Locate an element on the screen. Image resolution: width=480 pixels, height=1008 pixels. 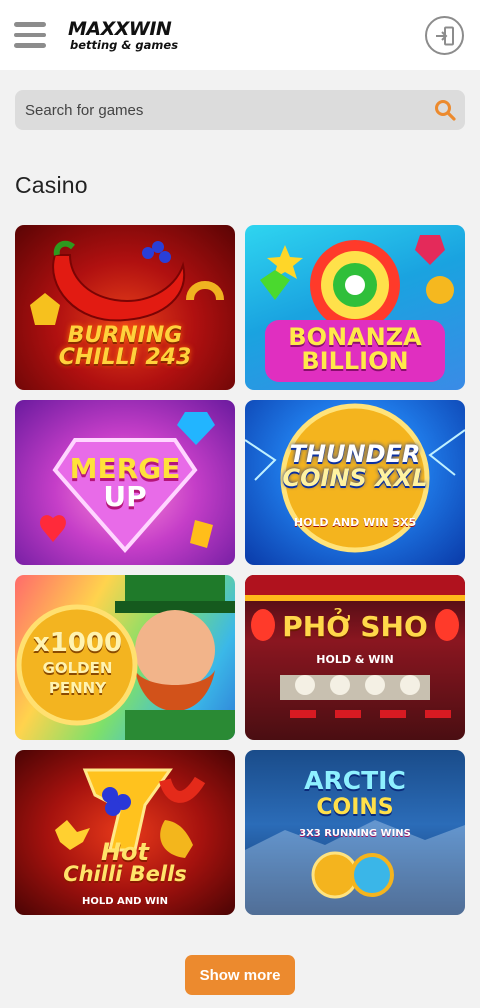
game-title: THUNDER COINS XXL is located at coordinates (355, 466).